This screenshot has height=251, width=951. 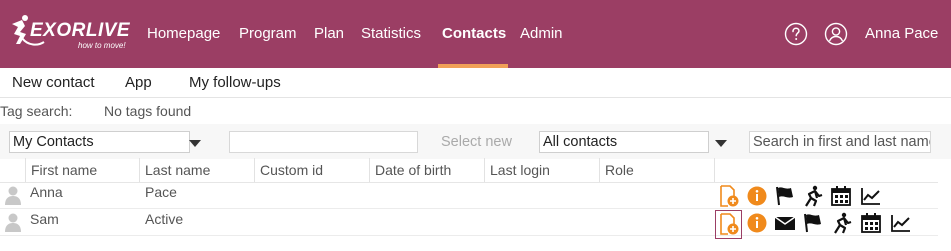 What do you see at coordinates (721, 143) in the screenshot?
I see `contact-filter-dropdown-icon` at bounding box center [721, 143].